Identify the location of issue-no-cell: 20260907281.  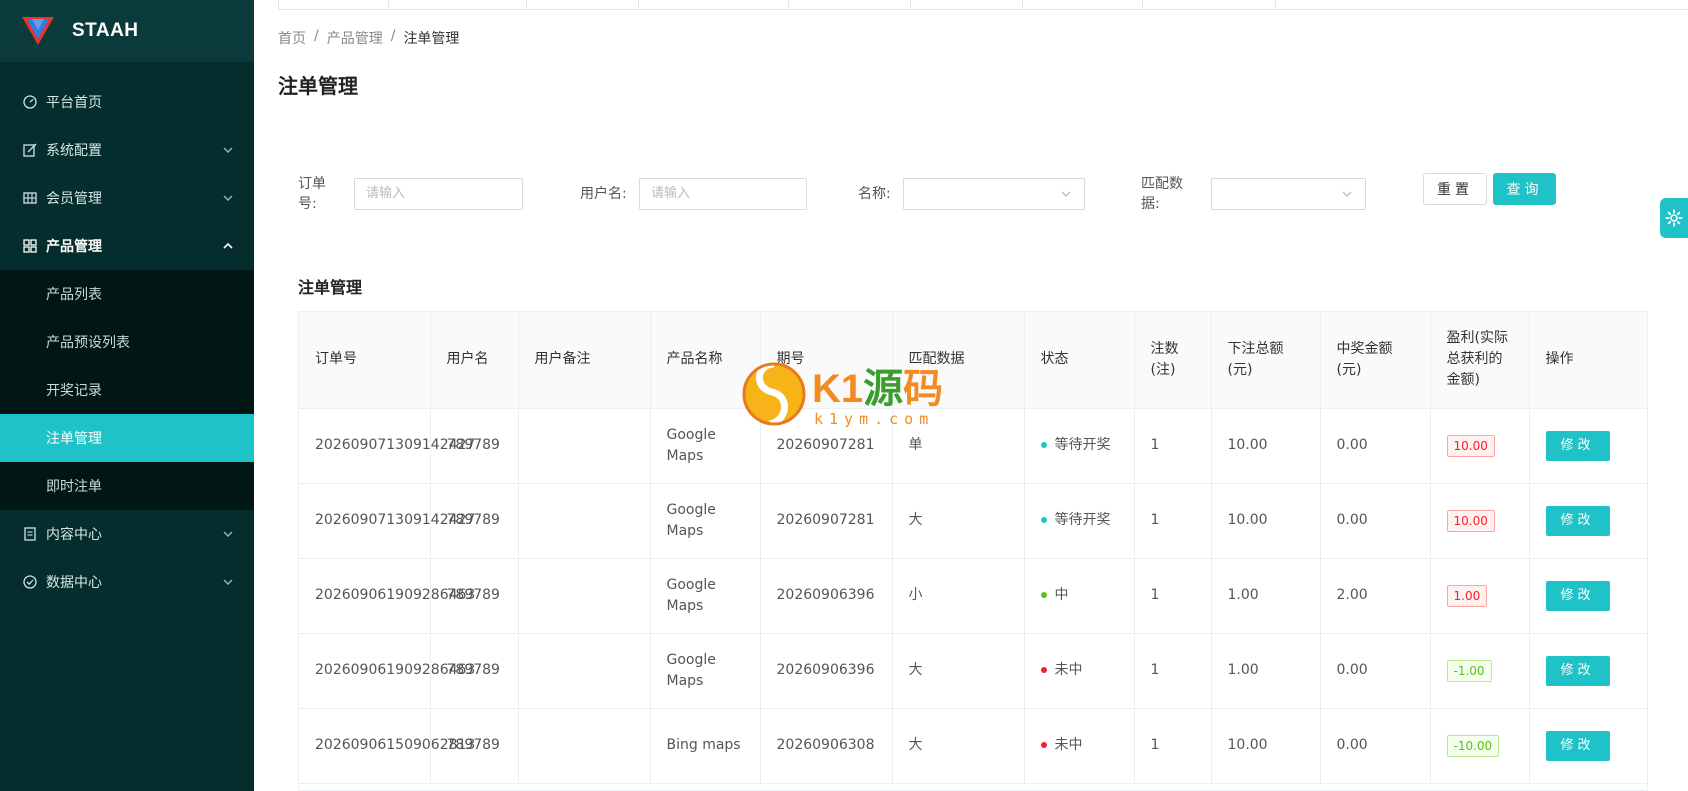
(826, 446).